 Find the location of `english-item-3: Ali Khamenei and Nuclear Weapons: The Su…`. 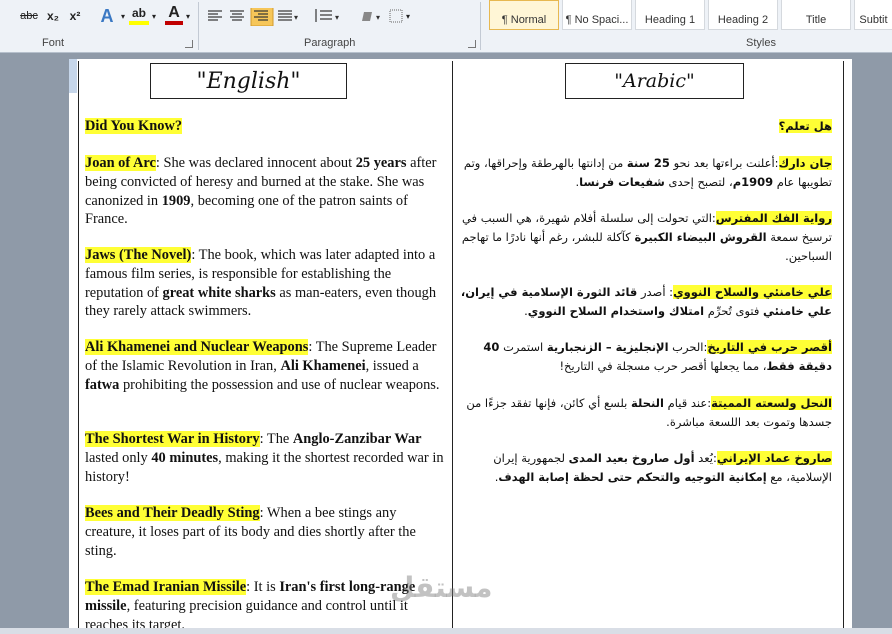

english-item-3: Ali Khamenei and Nuclear Weapons: The Su… is located at coordinates (262, 366).